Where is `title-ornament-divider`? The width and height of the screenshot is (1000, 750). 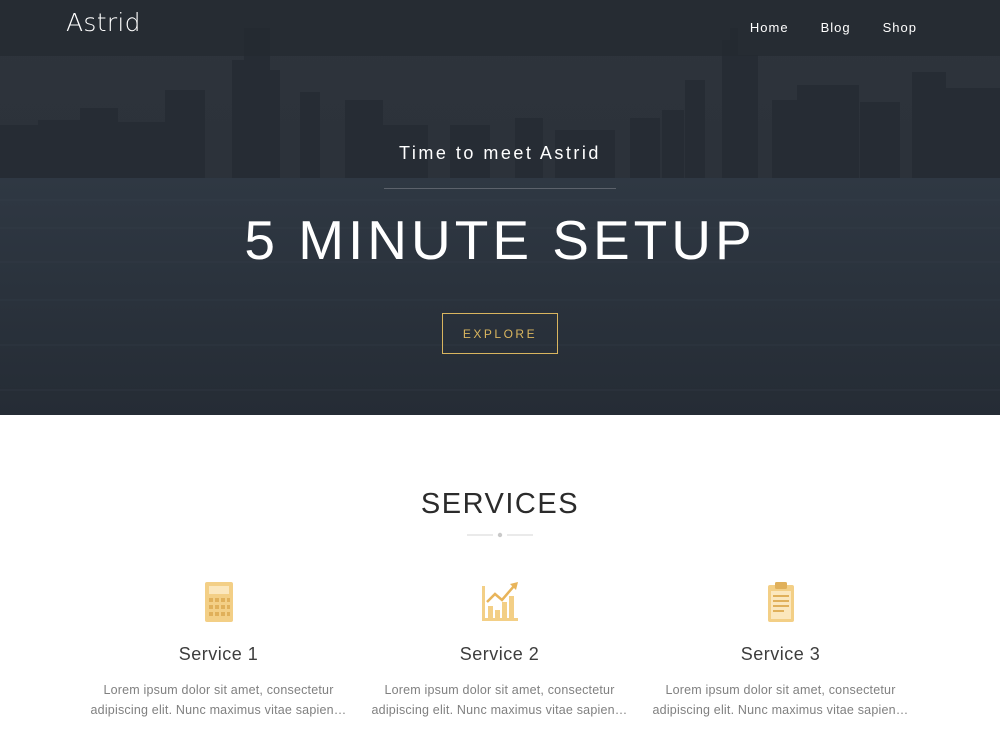 title-ornament-divider is located at coordinates (500, 535).